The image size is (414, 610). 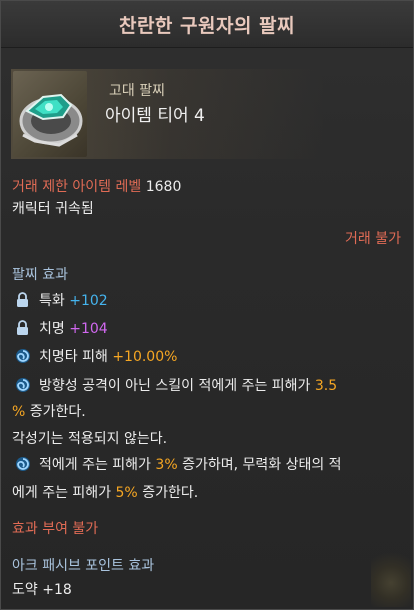 I want to click on enemy-dmg-suffix2: 증가한다., so click(x=170, y=493).